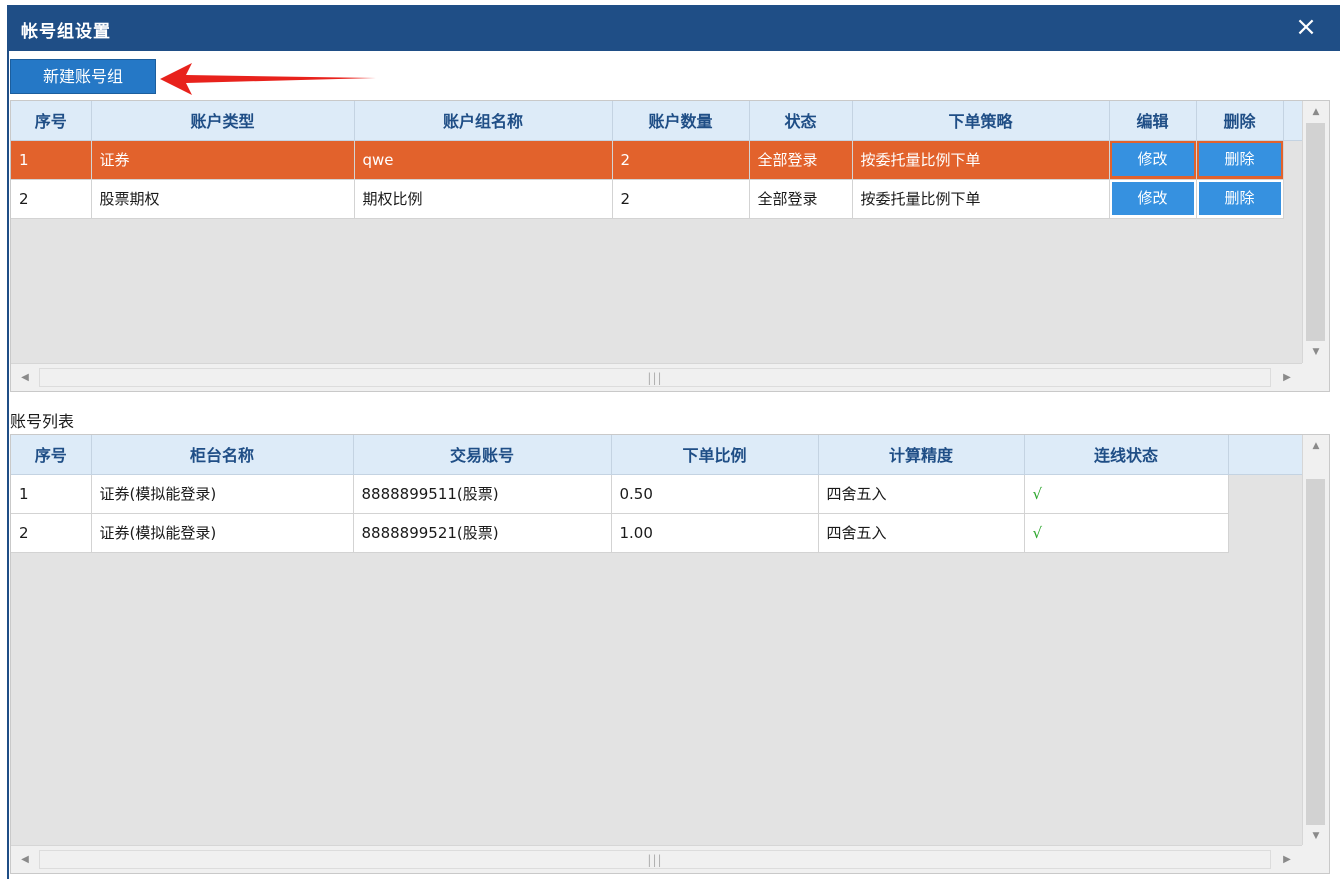  Describe the element at coordinates (42, 421) in the screenshot. I see `account-list-label: 账号列表` at that location.